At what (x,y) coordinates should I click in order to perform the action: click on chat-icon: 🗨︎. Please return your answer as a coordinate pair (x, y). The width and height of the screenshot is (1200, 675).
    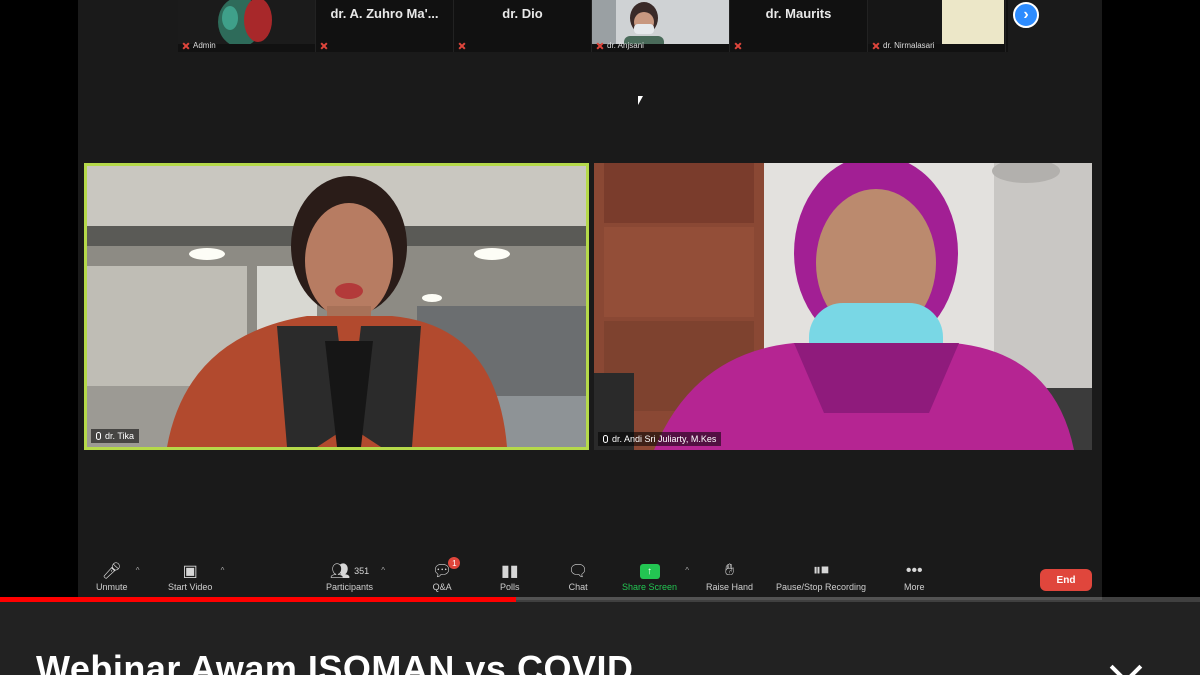
    Looking at the image, I should click on (578, 571).